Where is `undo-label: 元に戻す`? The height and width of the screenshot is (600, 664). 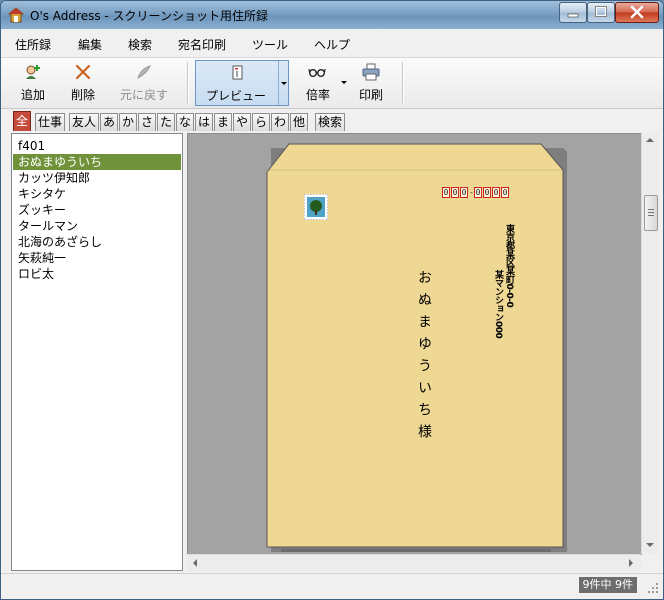
undo-label: 元に戻す is located at coordinates (143, 95).